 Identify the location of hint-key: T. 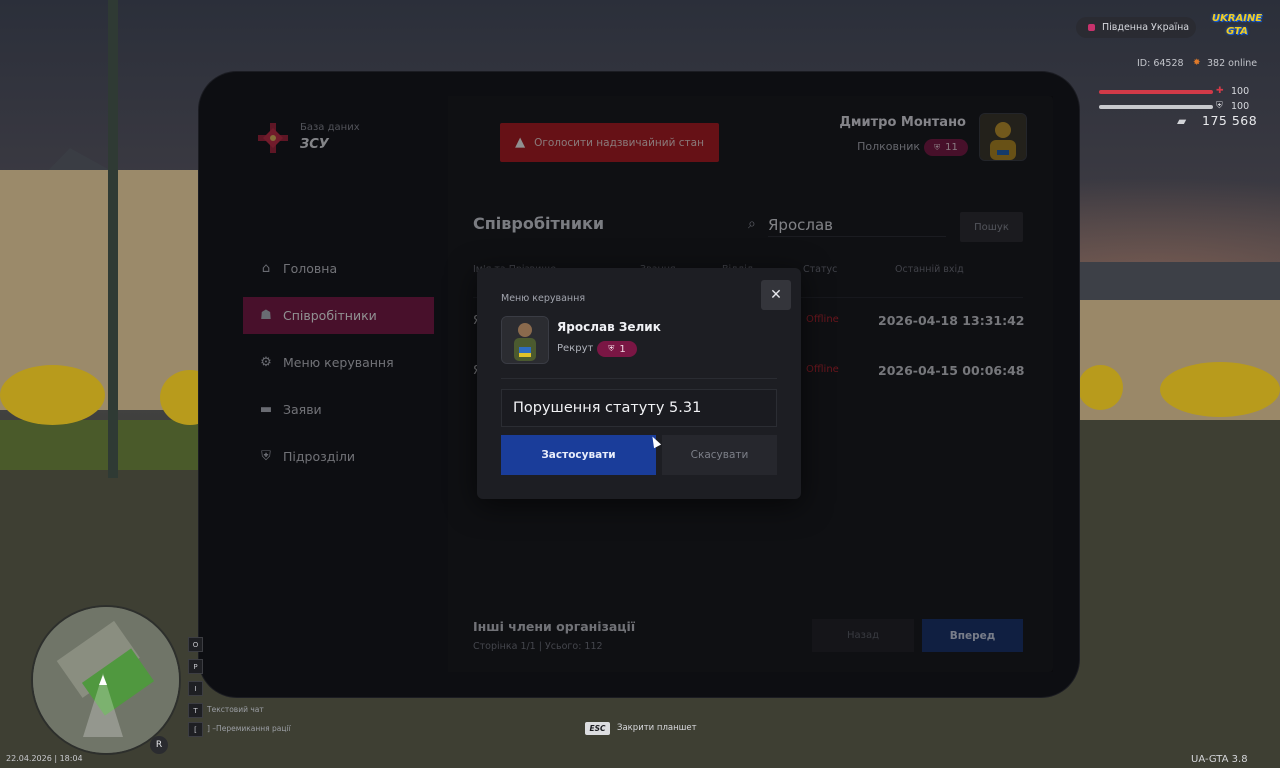
(195, 710).